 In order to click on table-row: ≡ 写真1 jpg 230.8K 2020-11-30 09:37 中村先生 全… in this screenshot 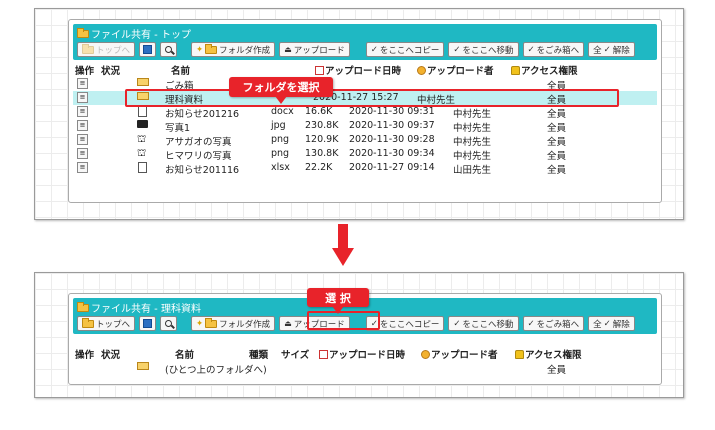, I will do `click(365, 126)`.